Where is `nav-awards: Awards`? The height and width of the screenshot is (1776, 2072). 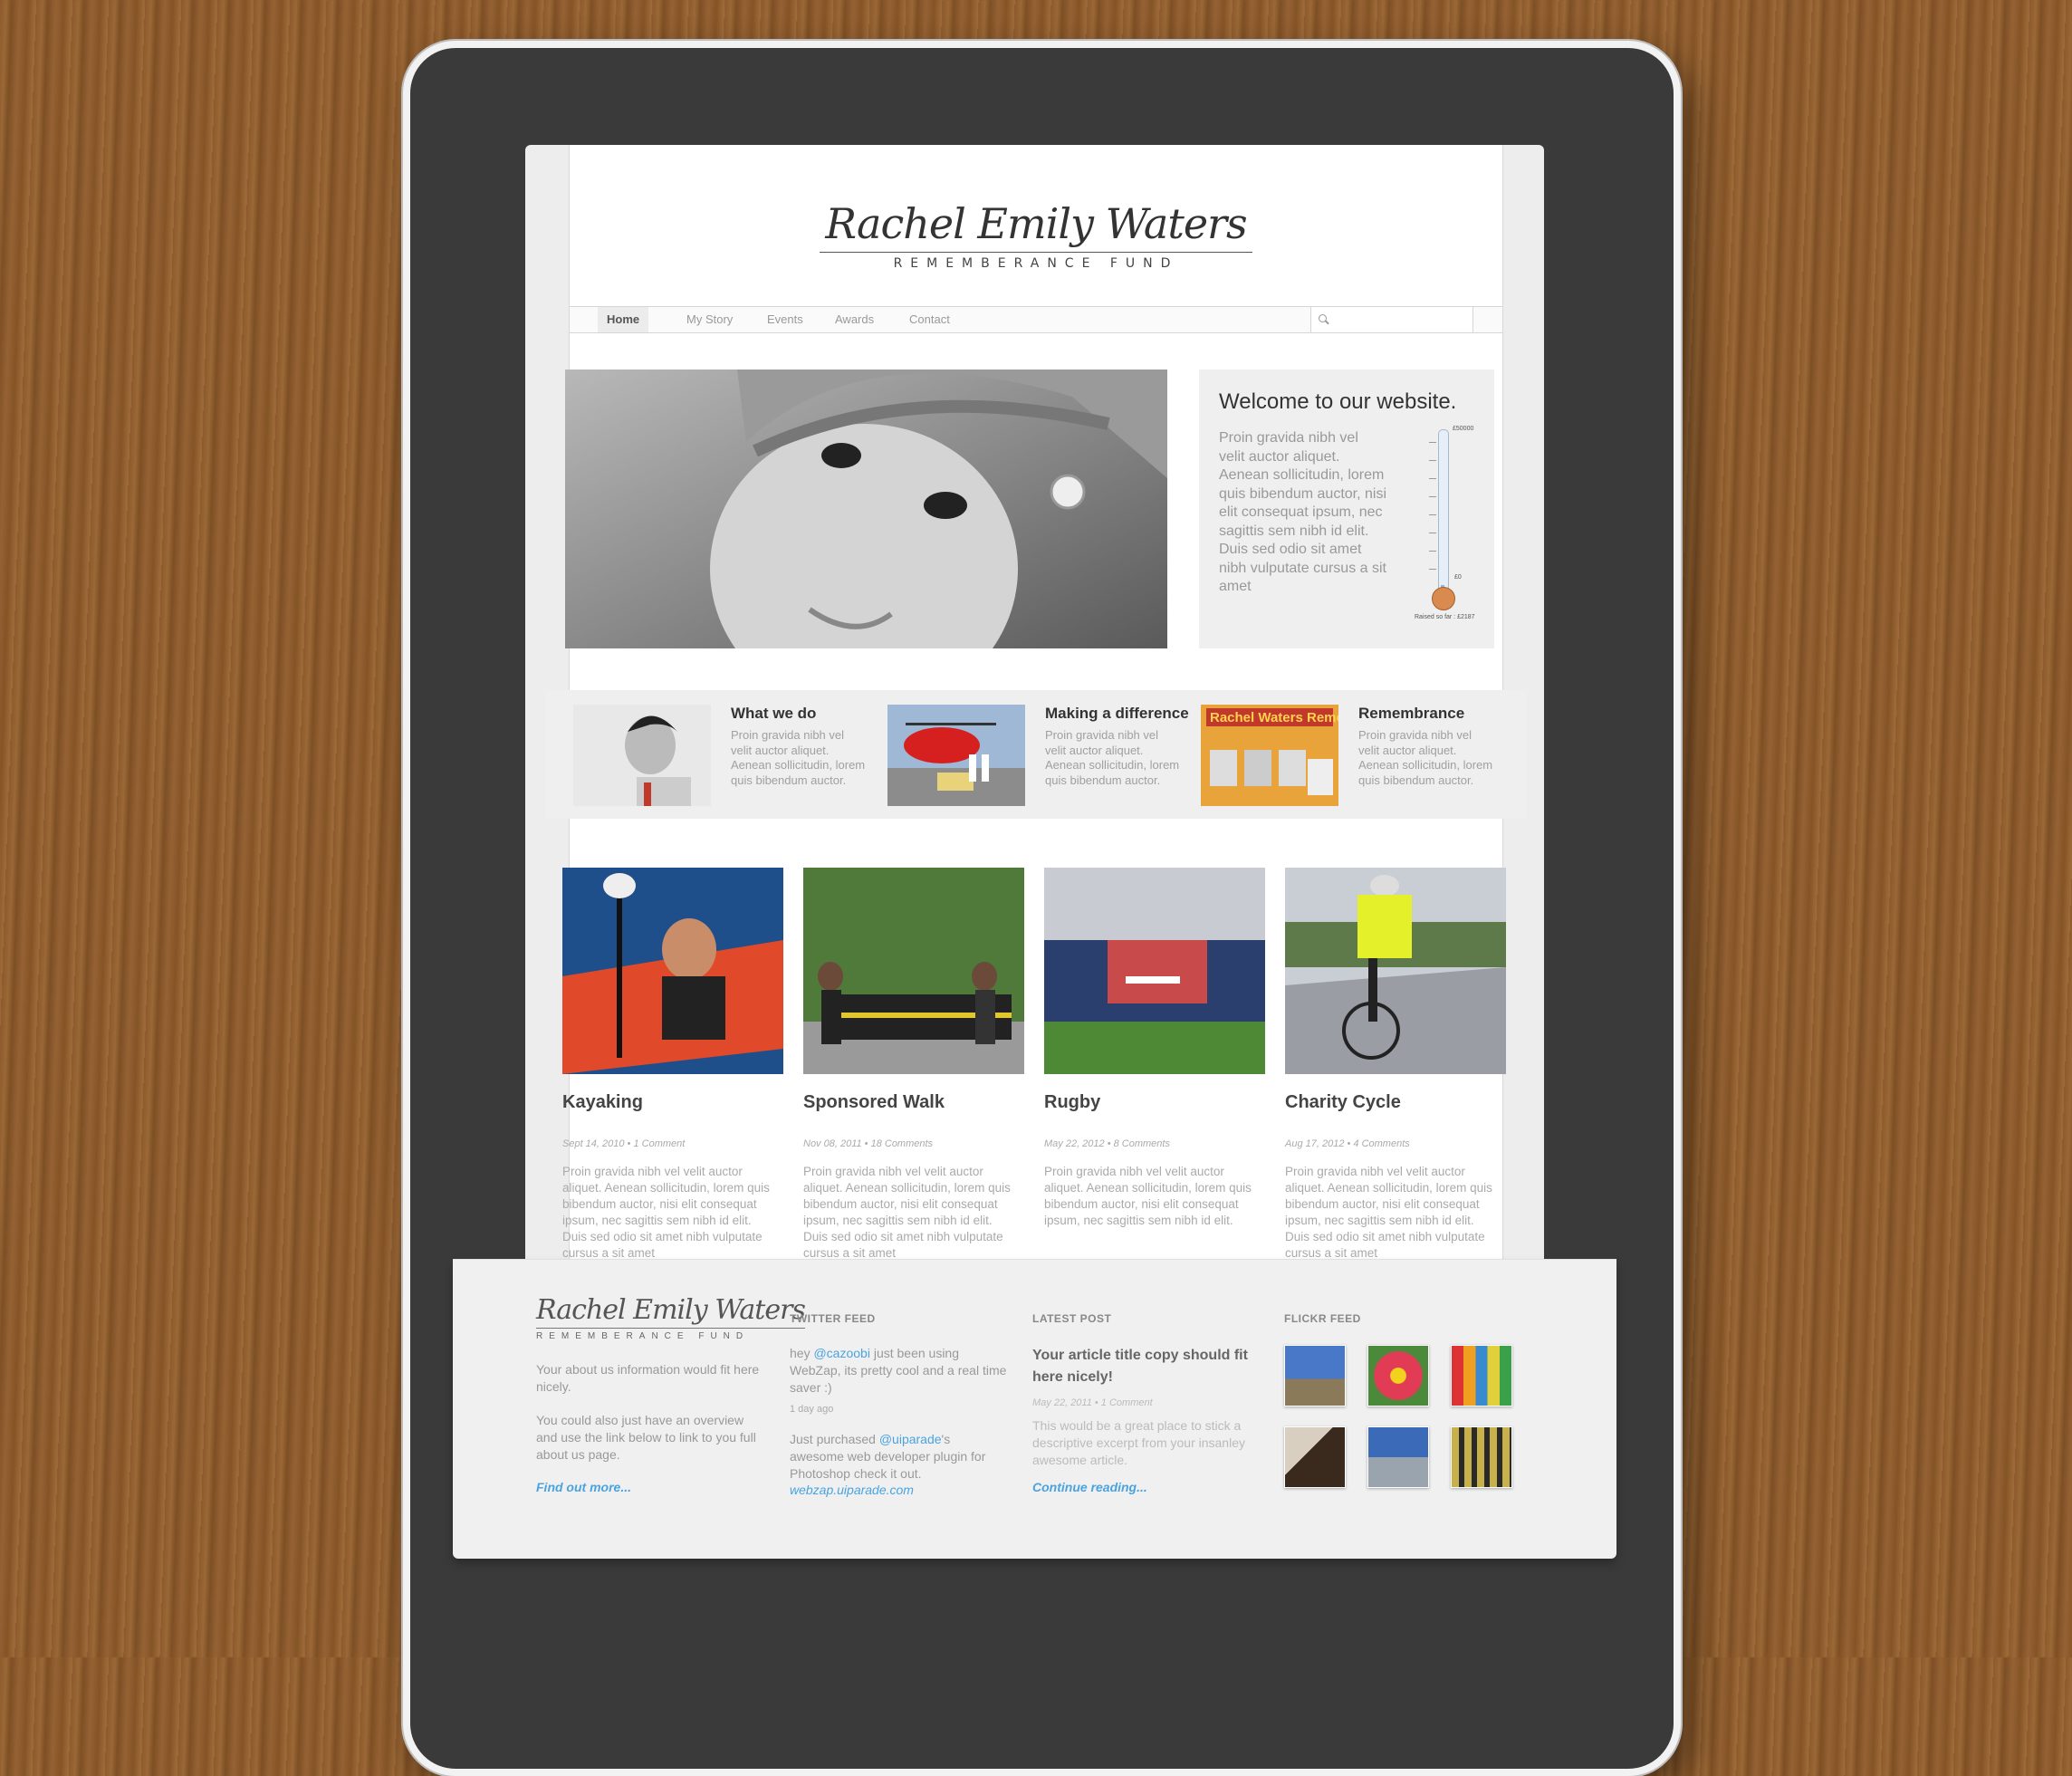
nav-awards: Awards is located at coordinates (854, 319).